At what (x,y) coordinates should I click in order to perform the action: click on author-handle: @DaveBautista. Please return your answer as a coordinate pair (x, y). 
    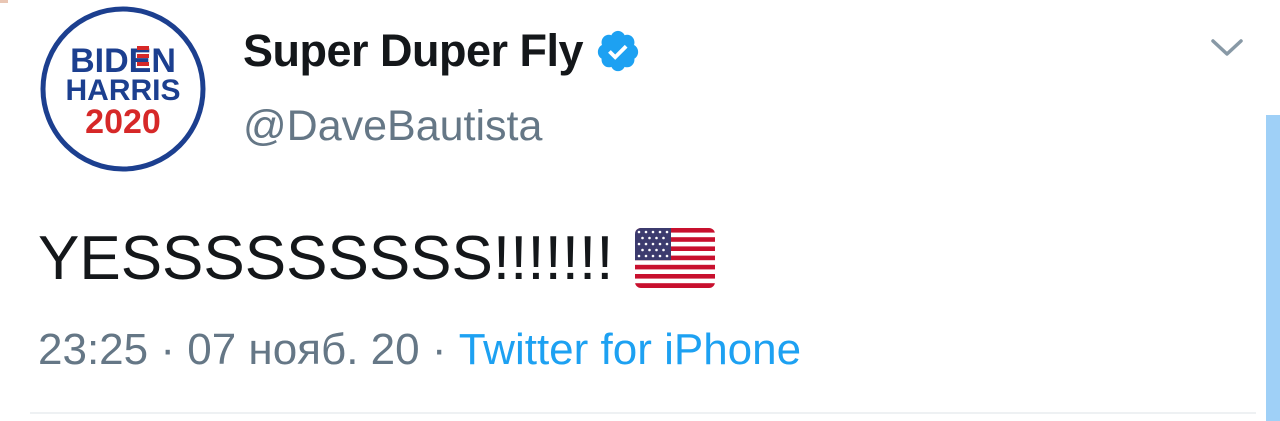
    Looking at the image, I should click on (392, 126).